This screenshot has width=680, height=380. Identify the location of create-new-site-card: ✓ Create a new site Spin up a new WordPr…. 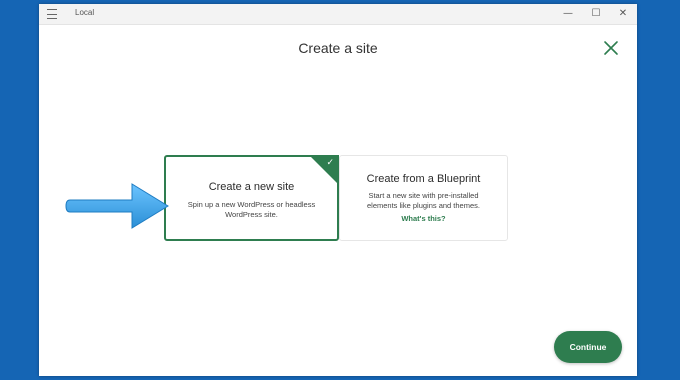
(251, 198).